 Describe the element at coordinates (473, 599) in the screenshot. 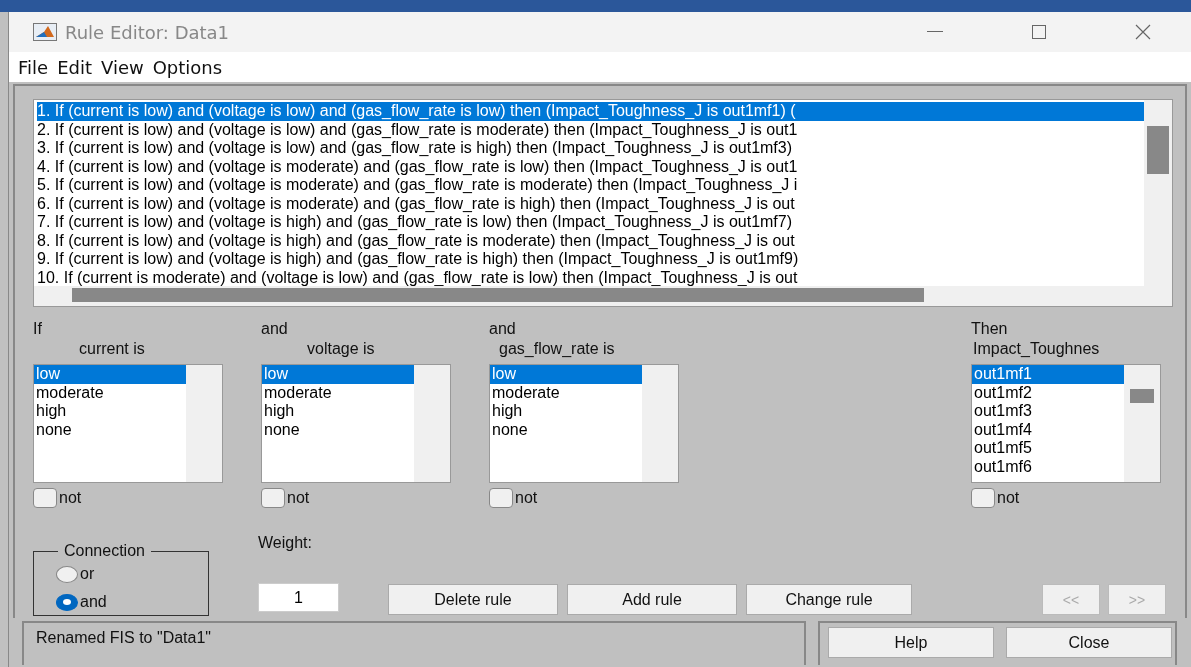

I see `rule-button: Delete rule` at that location.